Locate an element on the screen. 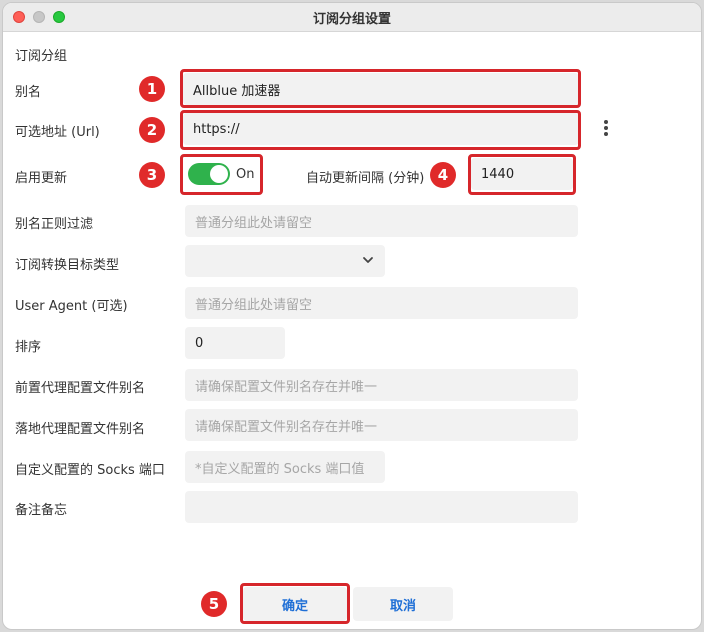 Image resolution: width=704 pixels, height=632 pixels. auto-update-toggle is located at coordinates (209, 174).